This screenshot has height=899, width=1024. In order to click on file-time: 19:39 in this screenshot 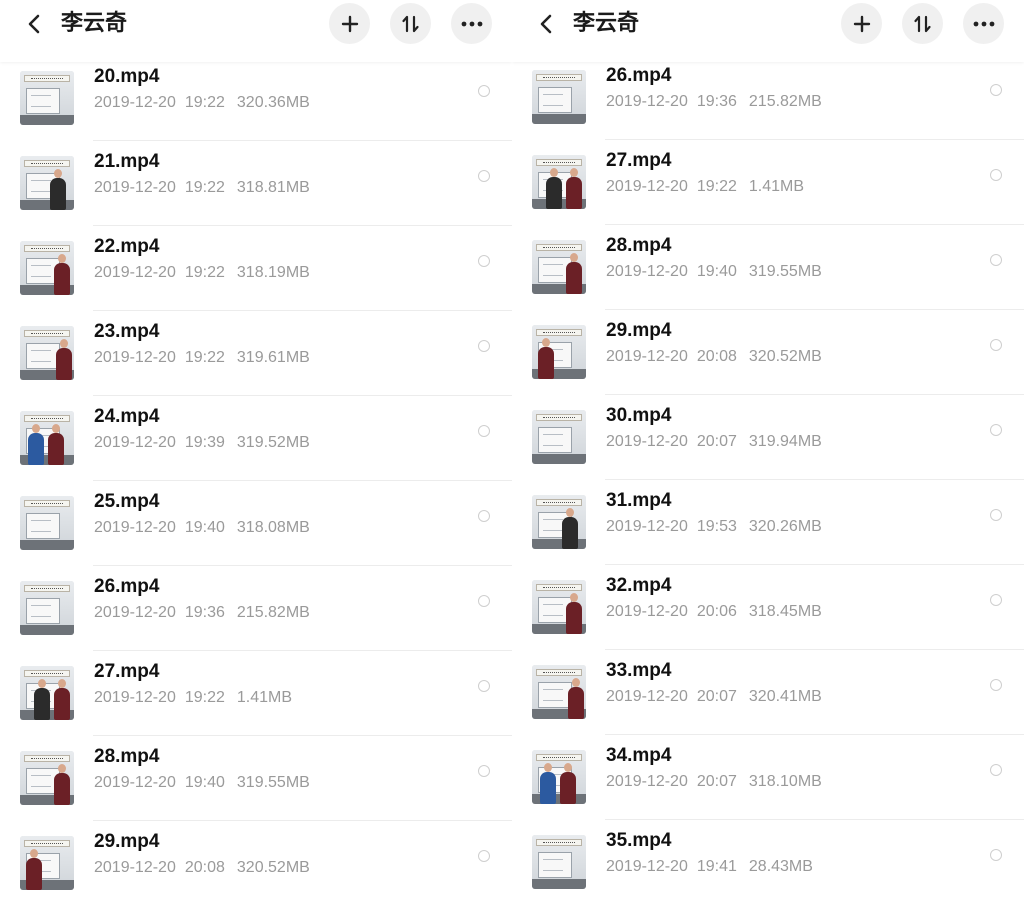, I will do `click(204, 442)`.